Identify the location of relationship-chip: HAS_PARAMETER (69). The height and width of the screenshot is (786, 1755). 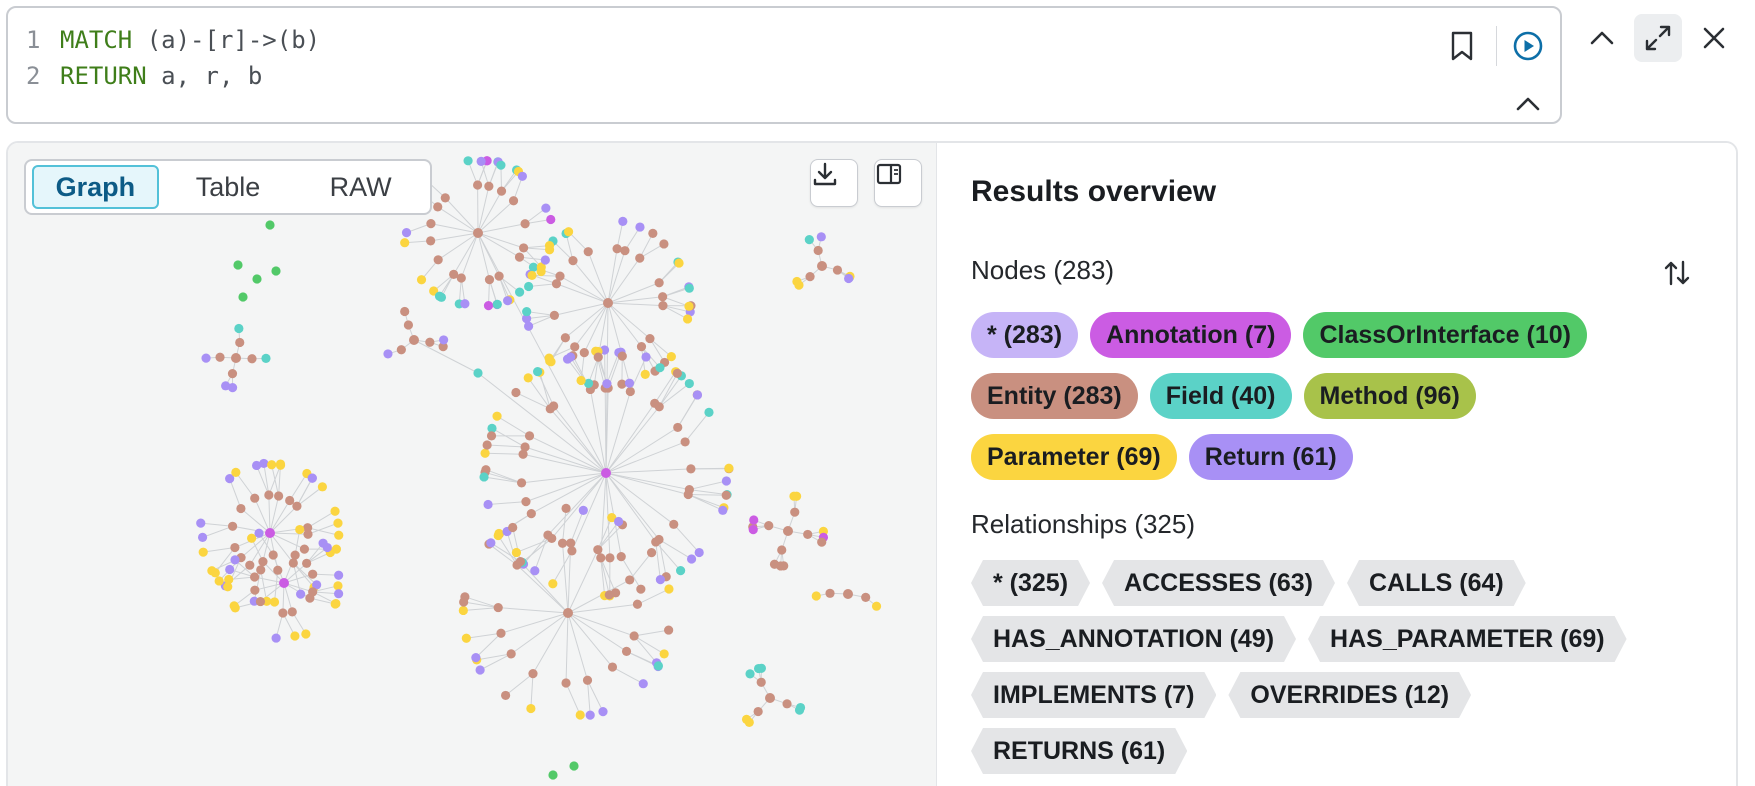
(1467, 639).